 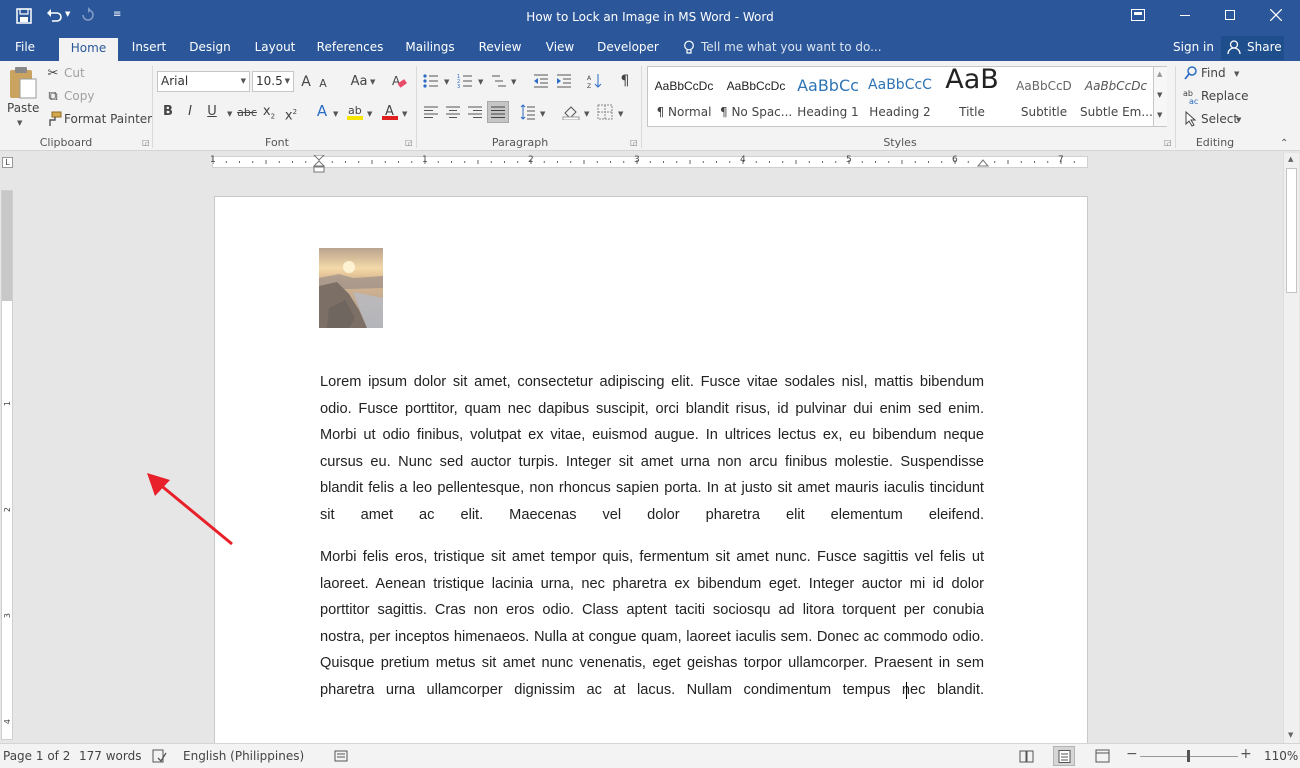 I want to click on underline-button: U, so click(x=212, y=112).